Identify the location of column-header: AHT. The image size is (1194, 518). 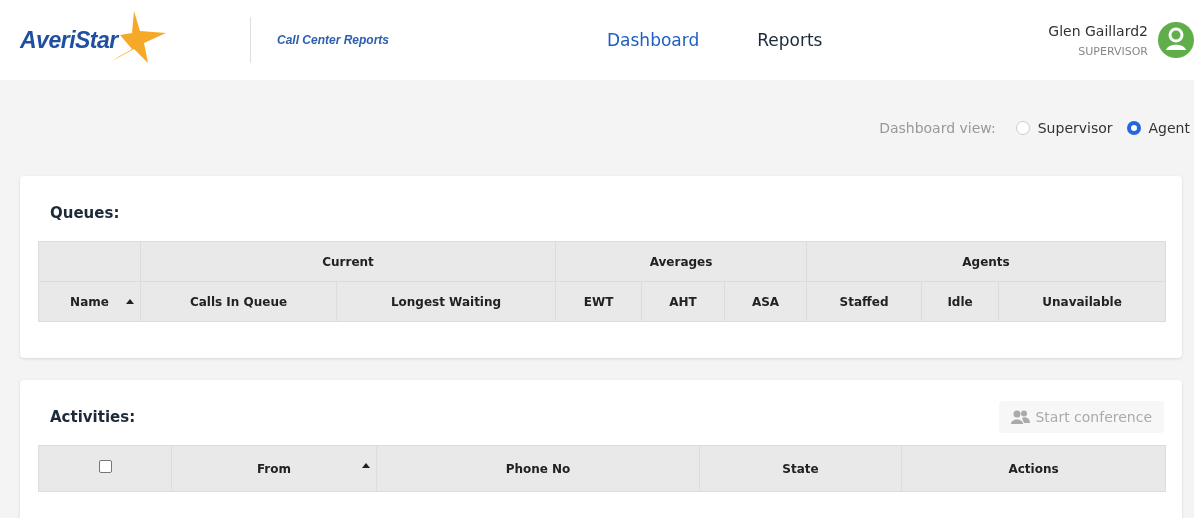
(683, 301).